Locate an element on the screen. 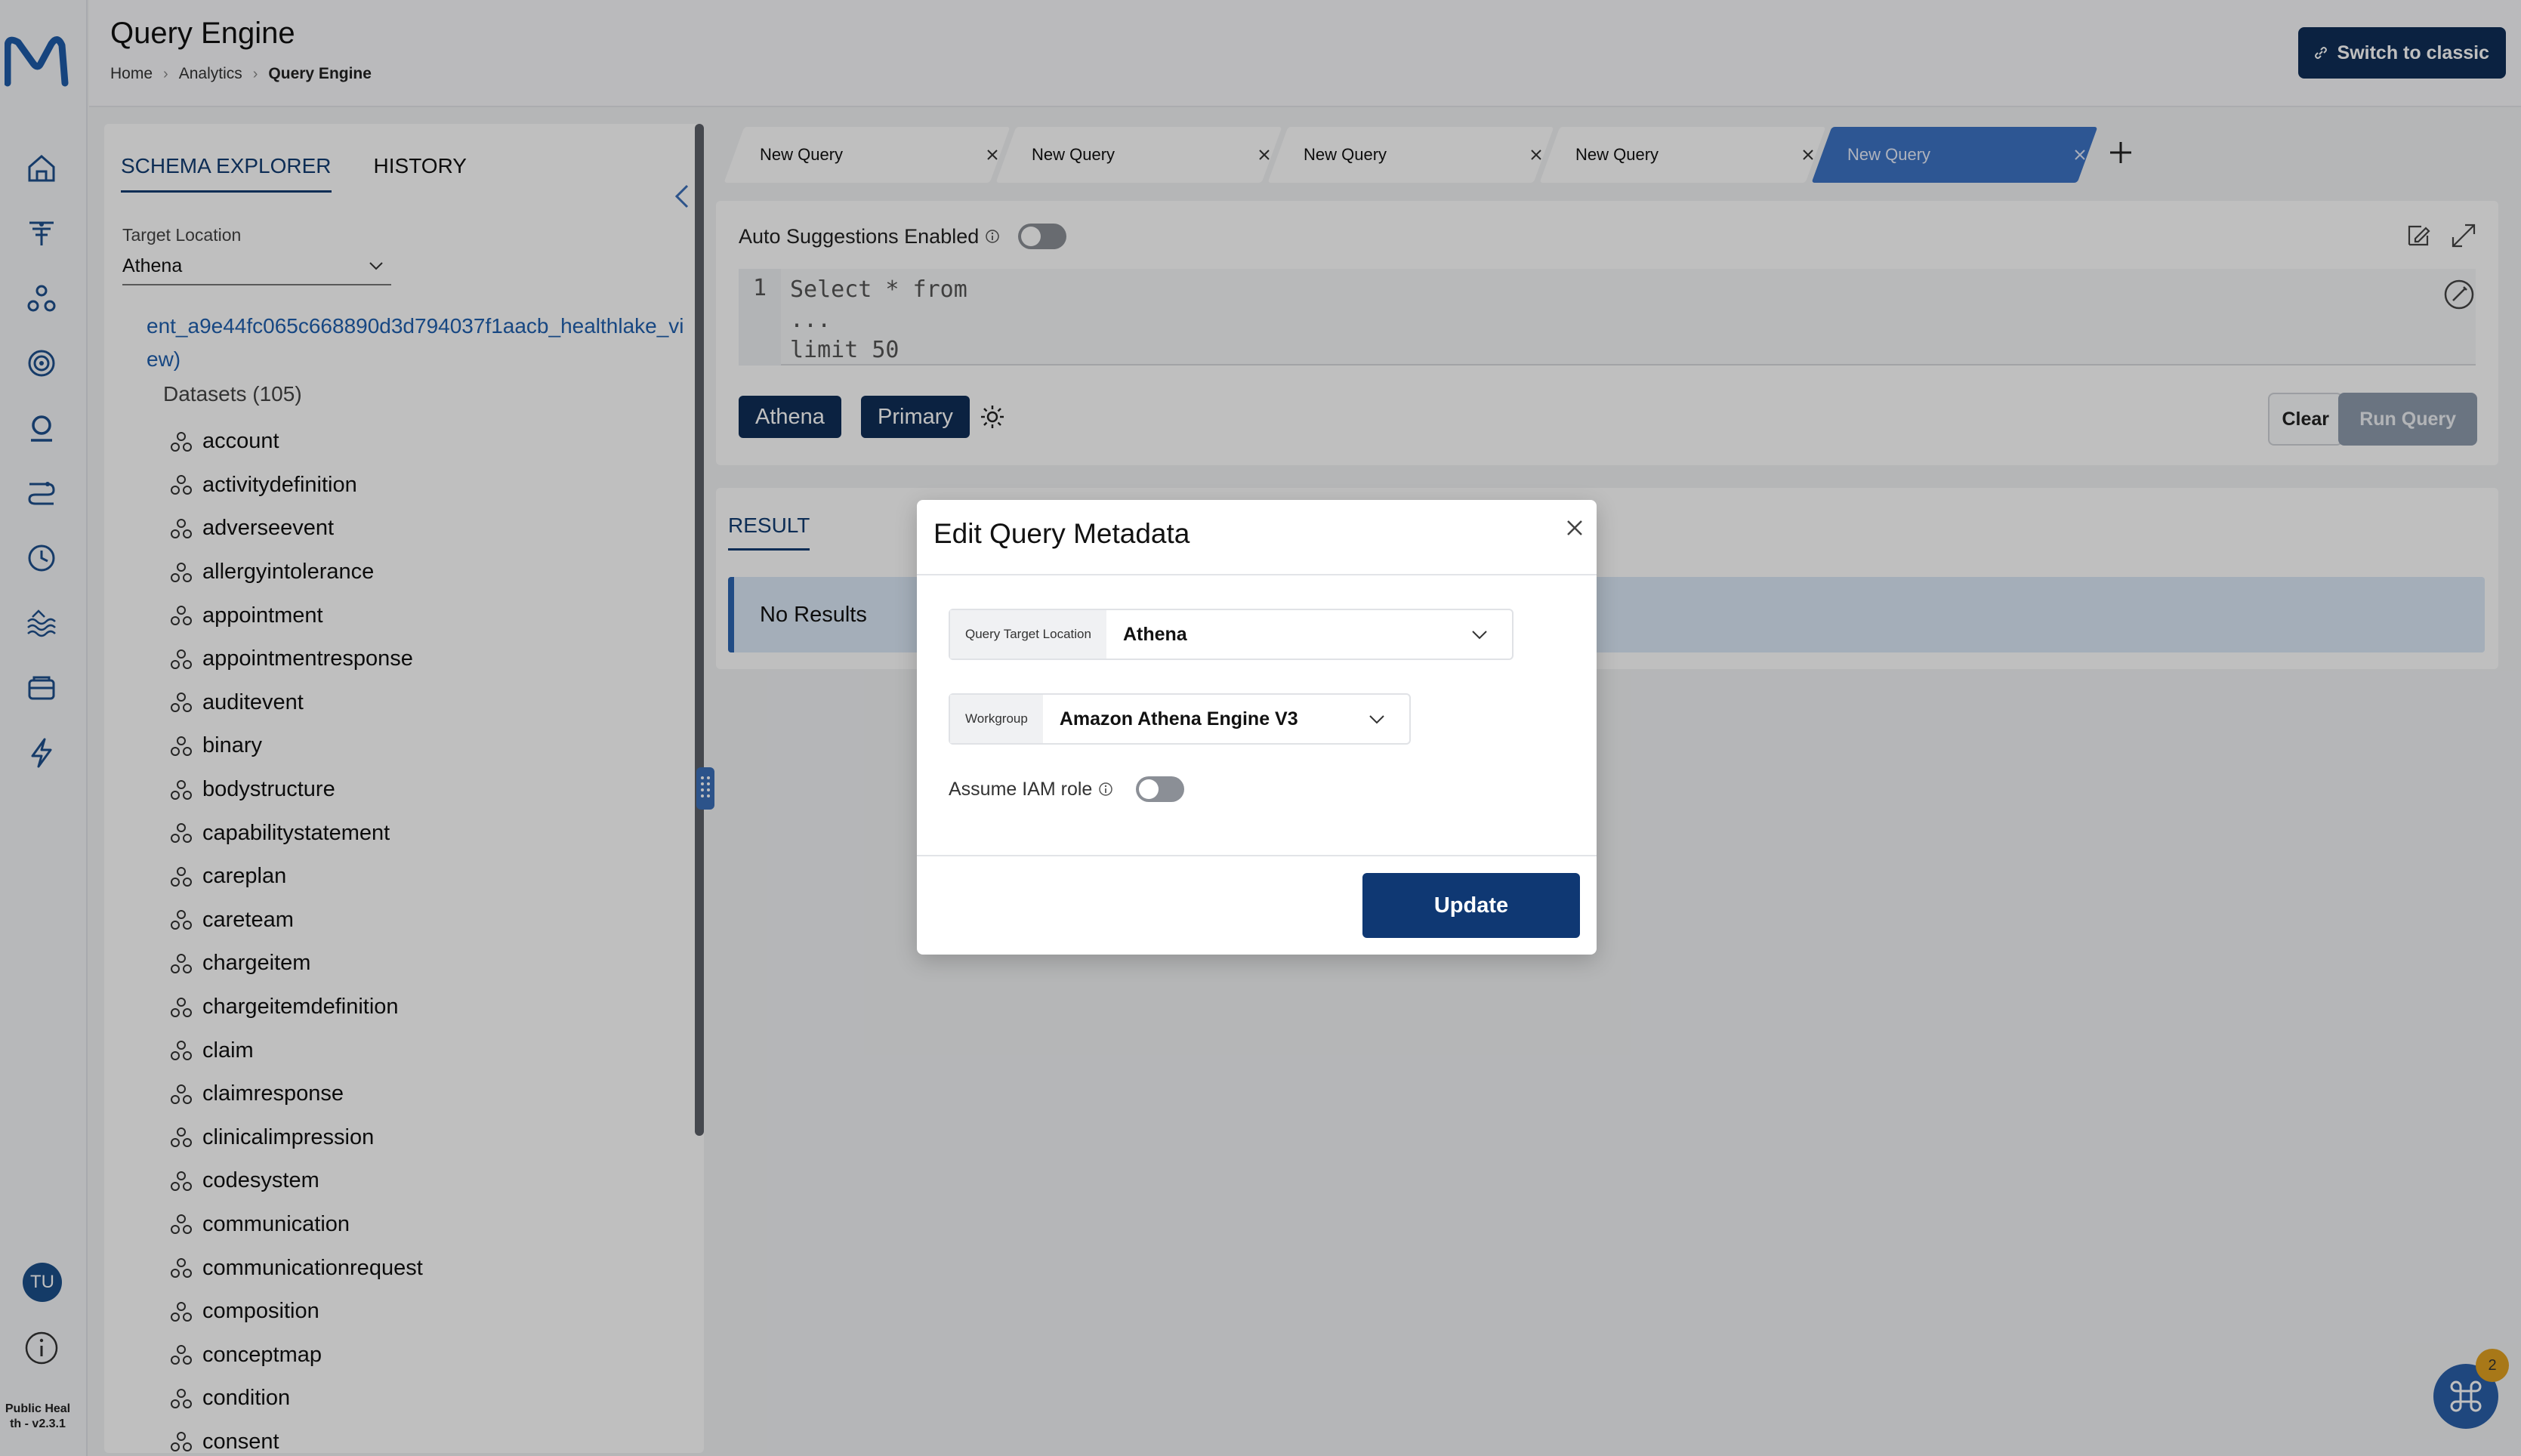 This screenshot has width=2521, height=1456. field-value: Athena is located at coordinates (1154, 634).